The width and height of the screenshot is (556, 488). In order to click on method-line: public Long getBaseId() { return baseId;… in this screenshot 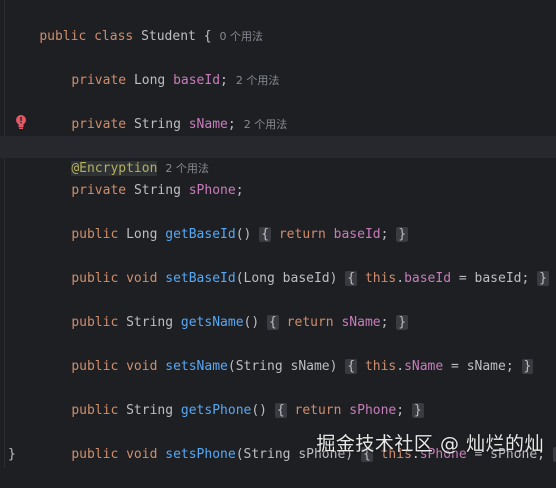, I will do `click(224, 222)`.